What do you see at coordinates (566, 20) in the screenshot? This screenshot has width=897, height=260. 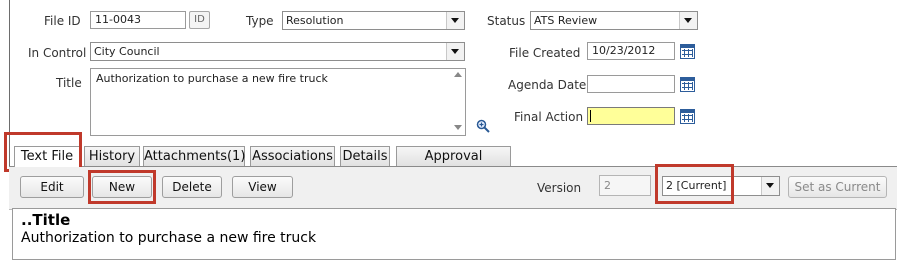 I see `status-select-value: ATS Review` at bounding box center [566, 20].